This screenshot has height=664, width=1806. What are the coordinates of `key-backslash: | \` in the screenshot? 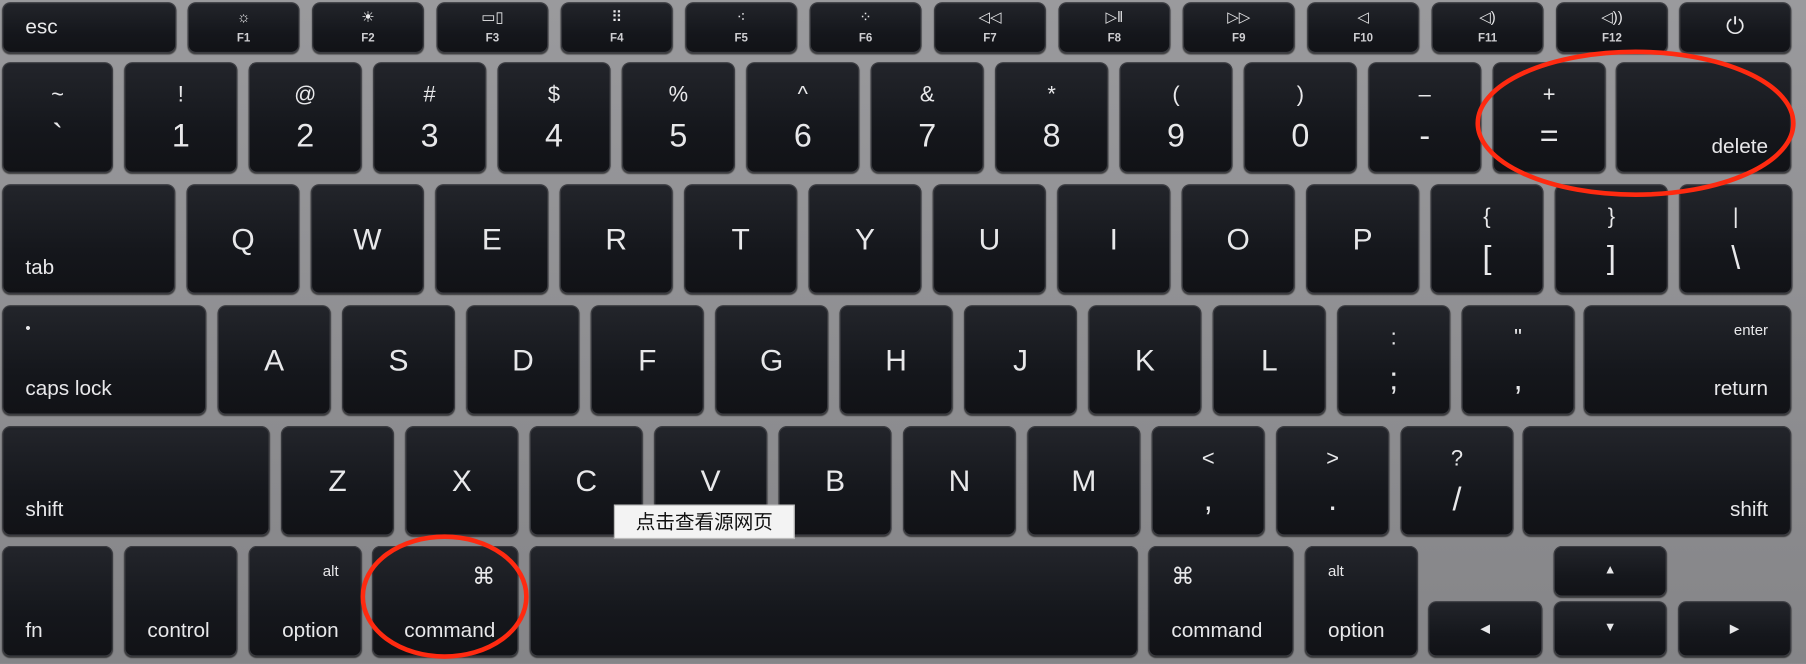 It's located at (1736, 239).